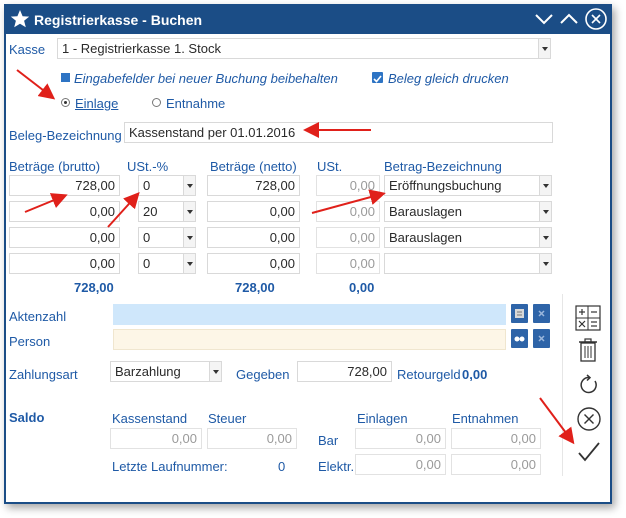  I want to click on row4-ust-pct-select: 0, so click(167, 263).